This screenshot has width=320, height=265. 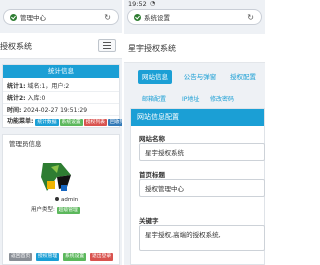 I want to click on keywords-label: 关键字, so click(x=149, y=221).